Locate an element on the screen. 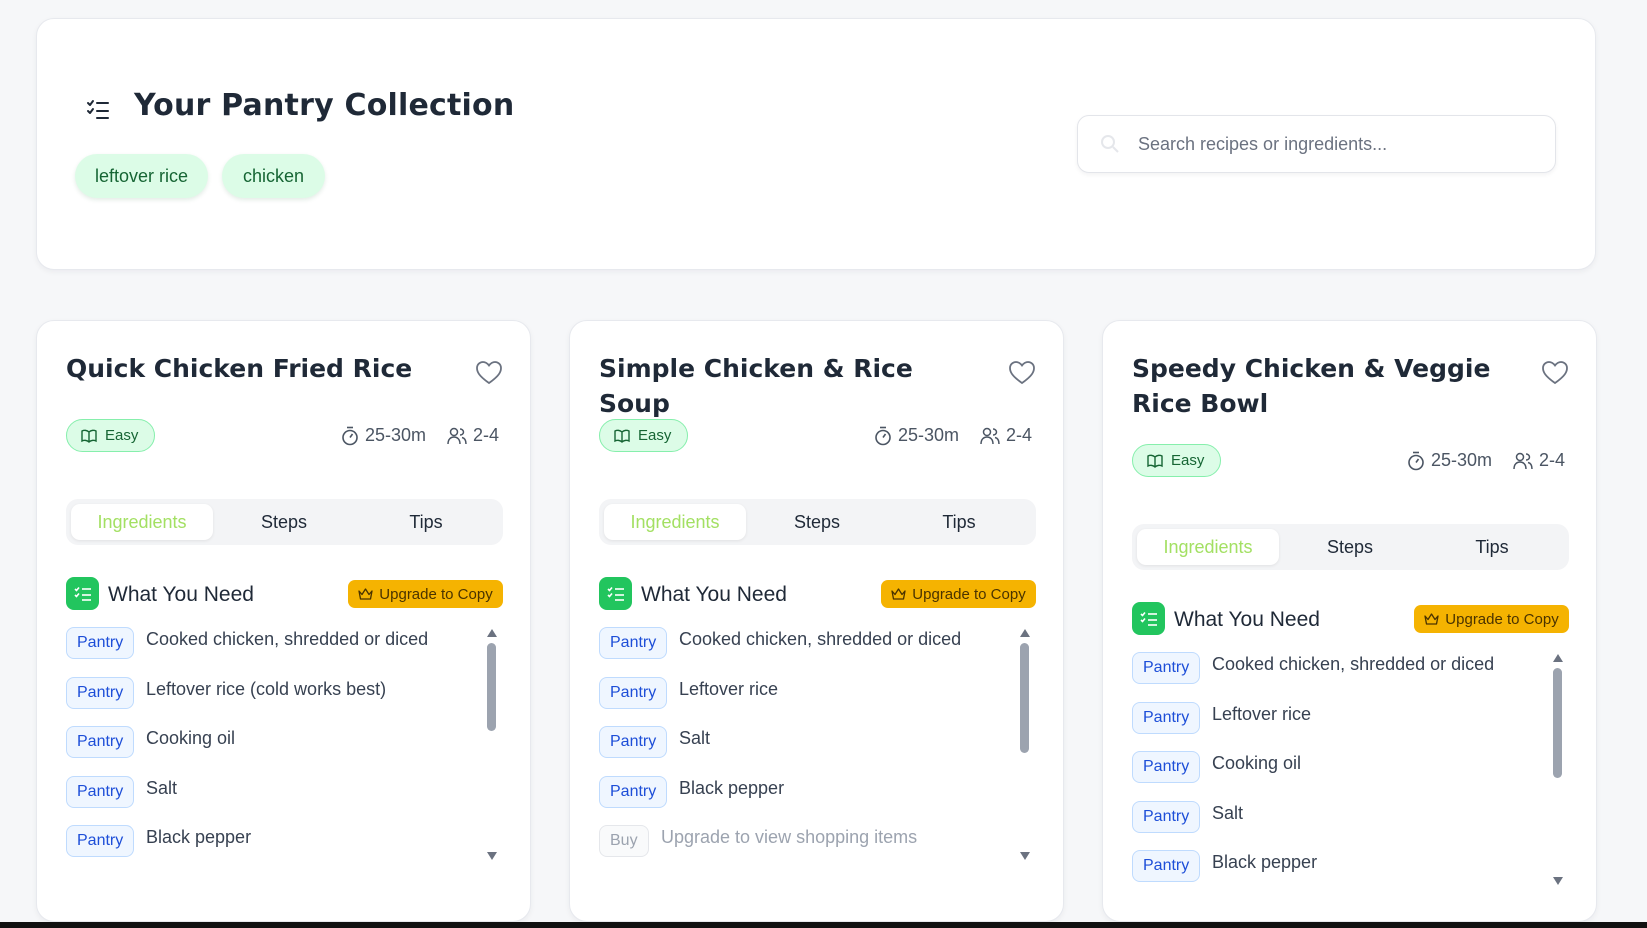 Image resolution: width=1647 pixels, height=928 pixels. section-label: What You Need is located at coordinates (1247, 619).